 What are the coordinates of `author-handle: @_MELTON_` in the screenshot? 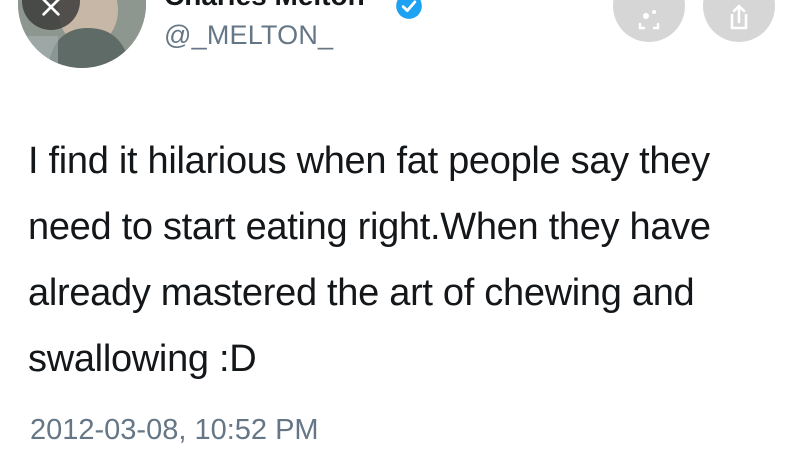 It's located at (248, 35).